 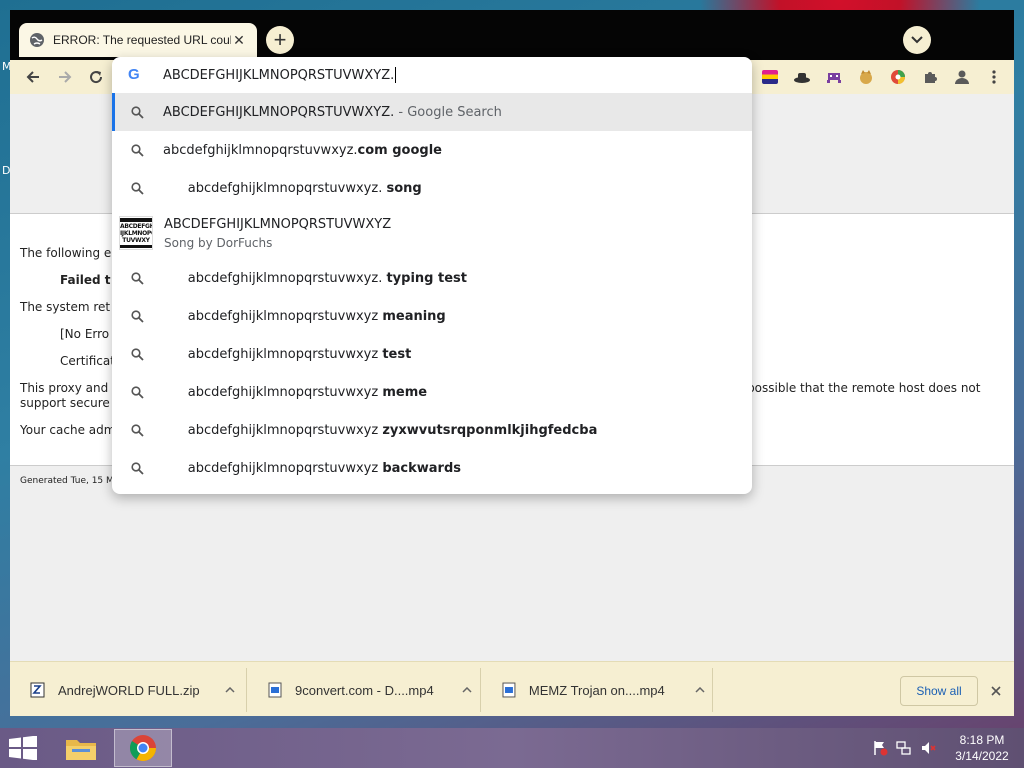 What do you see at coordinates (859, 388) in the screenshot?
I see `page-text: s possible that the remote host does not` at bounding box center [859, 388].